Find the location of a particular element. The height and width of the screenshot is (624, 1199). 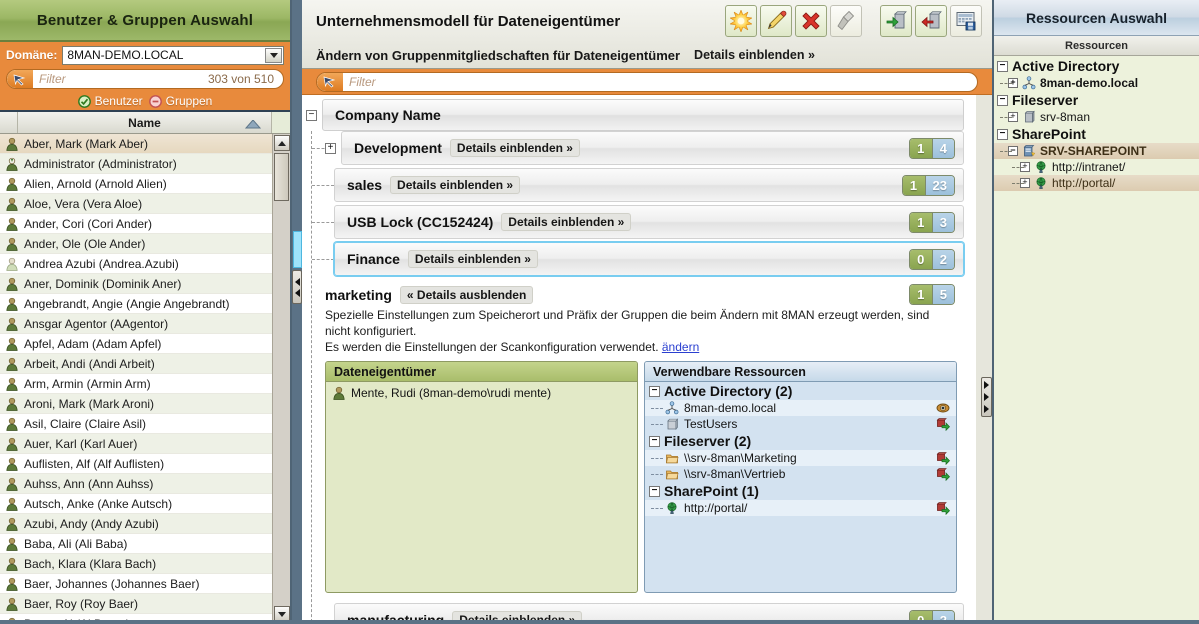

group-row: sales Details einblenden » 1 23 is located at coordinates (649, 185).